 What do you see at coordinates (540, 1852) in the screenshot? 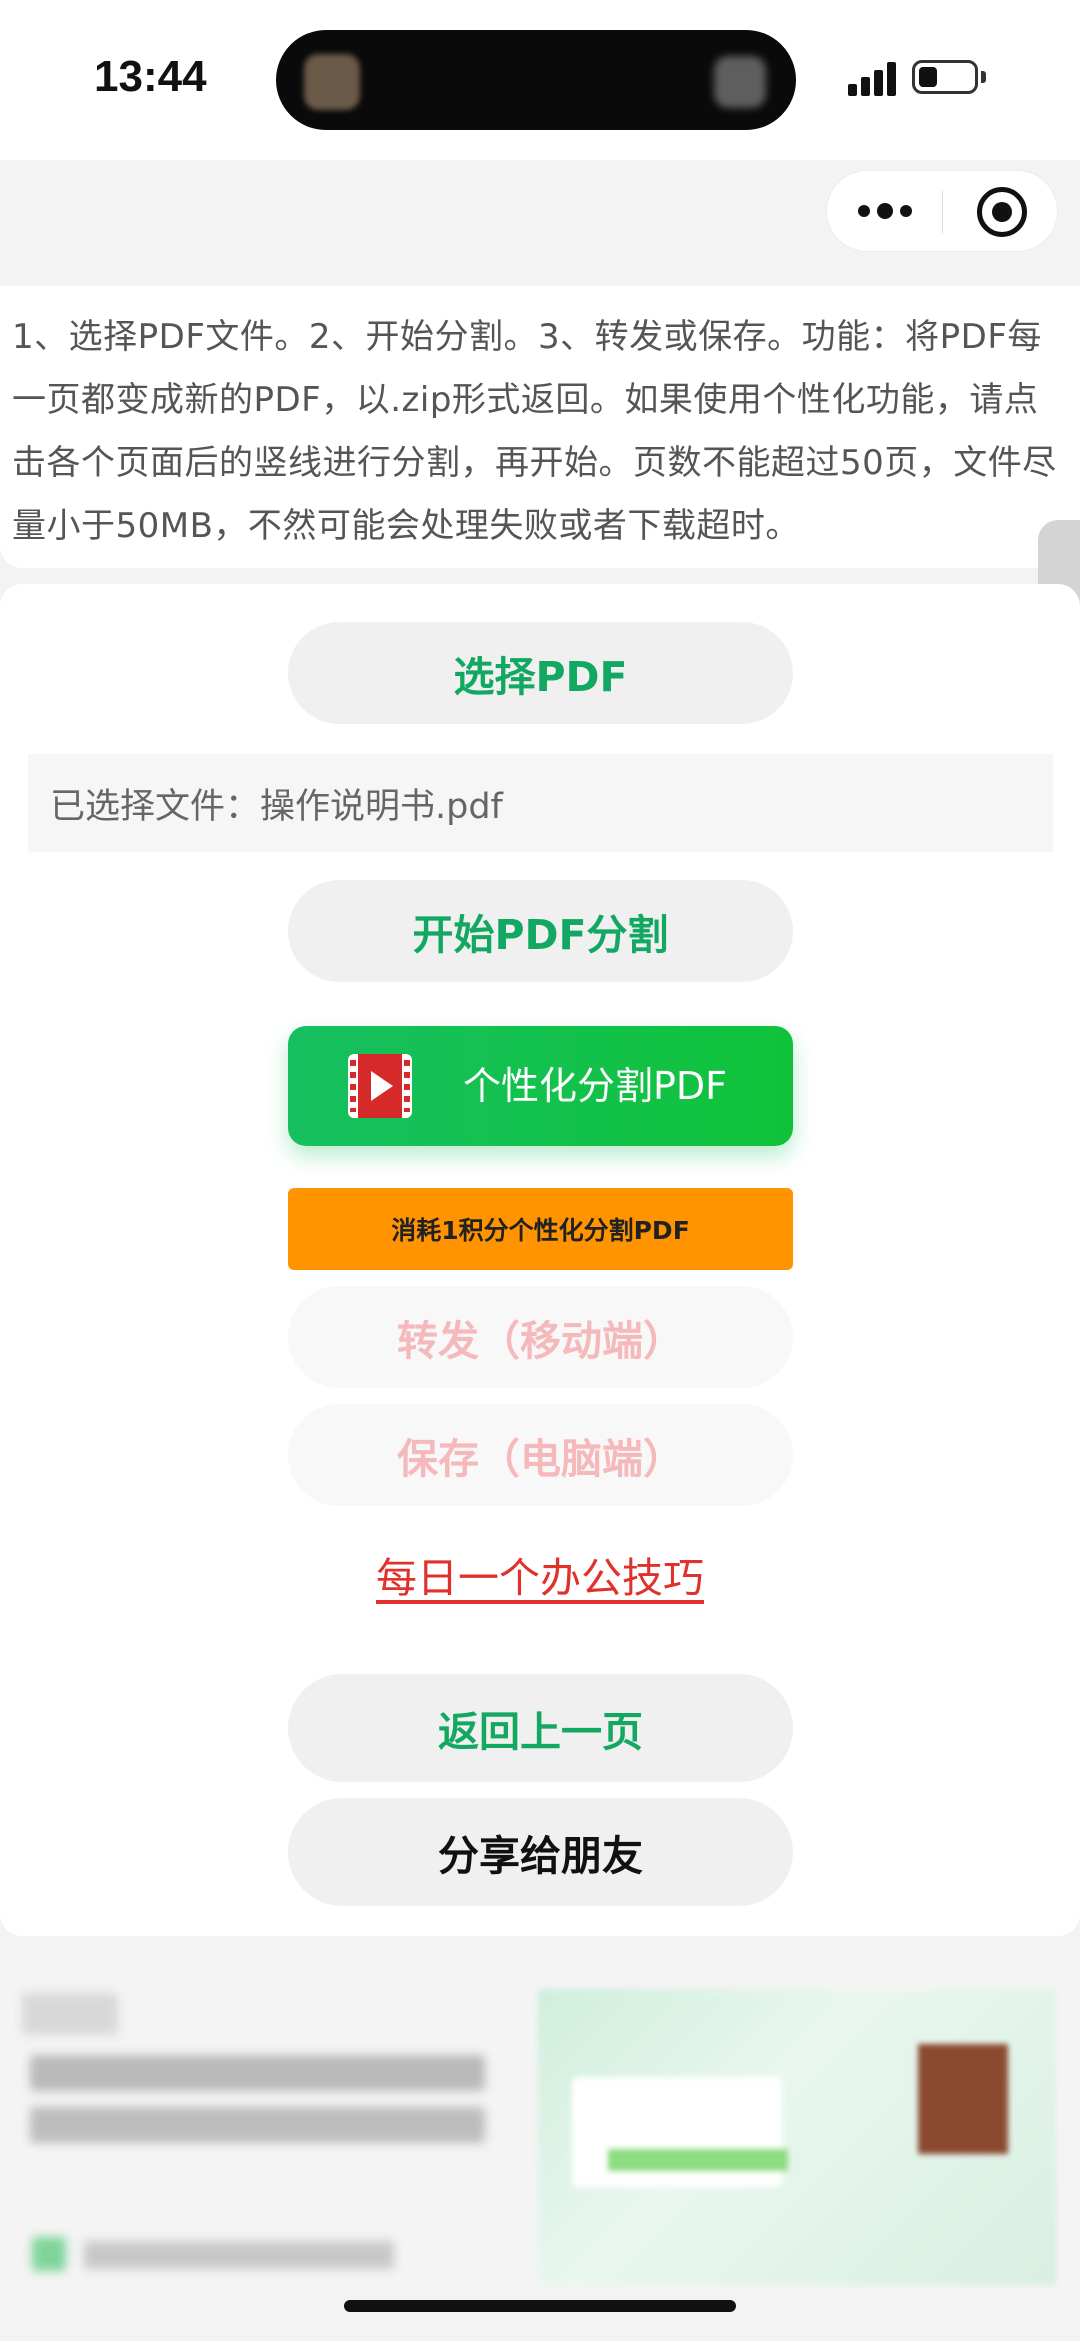
I see `share-button: 分享给朋友` at bounding box center [540, 1852].